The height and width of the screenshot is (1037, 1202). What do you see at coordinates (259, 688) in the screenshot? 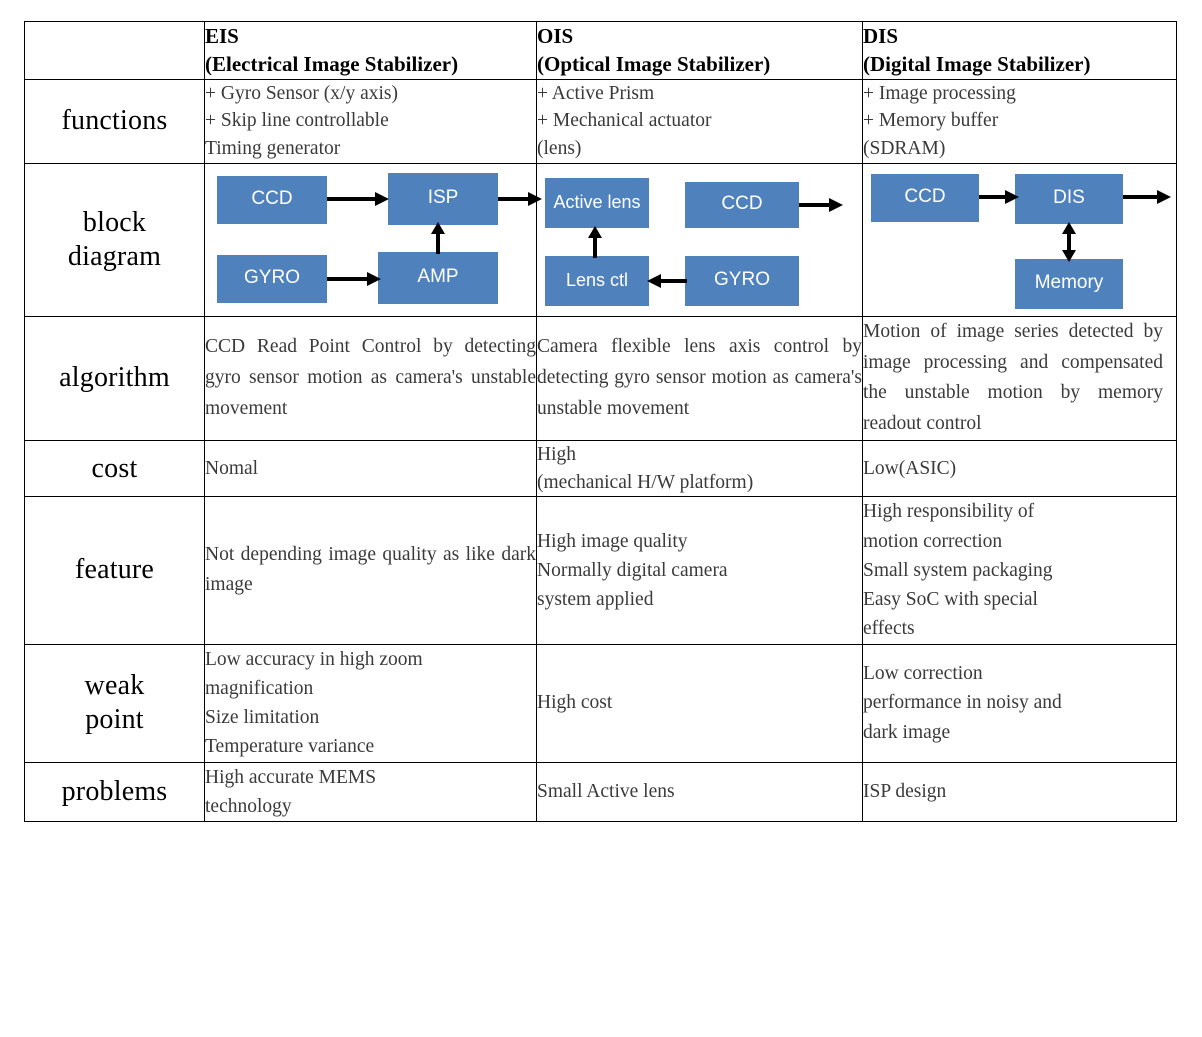
I see `weak-point-eis-line-2: magnification` at bounding box center [259, 688].